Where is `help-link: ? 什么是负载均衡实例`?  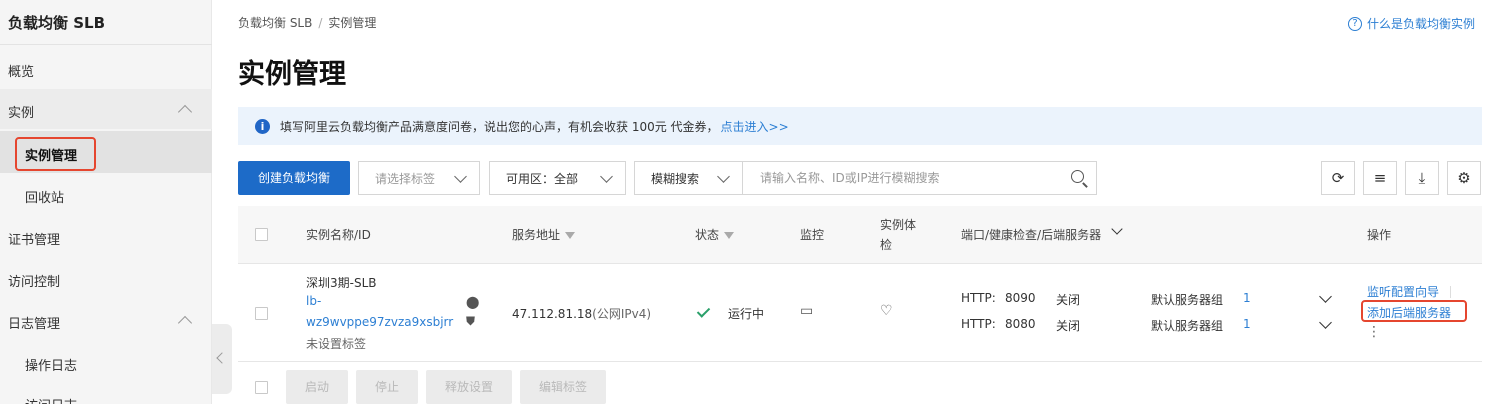 help-link: ? 什么是负载均衡实例 is located at coordinates (1411, 23).